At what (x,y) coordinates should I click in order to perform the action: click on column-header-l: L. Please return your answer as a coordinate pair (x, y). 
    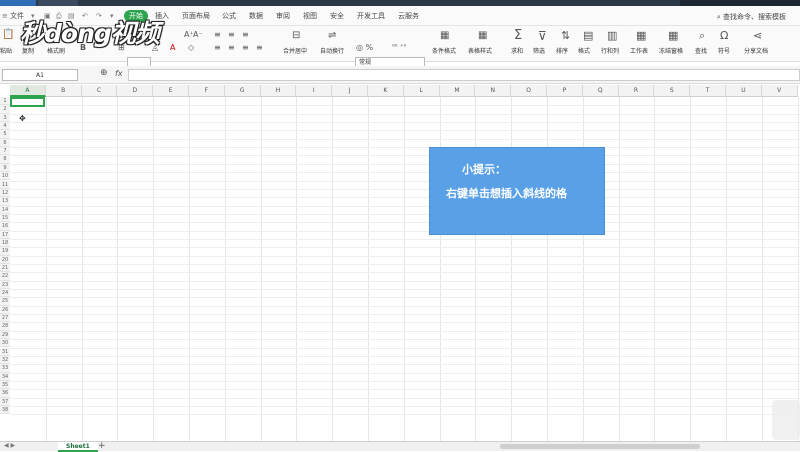
    Looking at the image, I should click on (421, 91).